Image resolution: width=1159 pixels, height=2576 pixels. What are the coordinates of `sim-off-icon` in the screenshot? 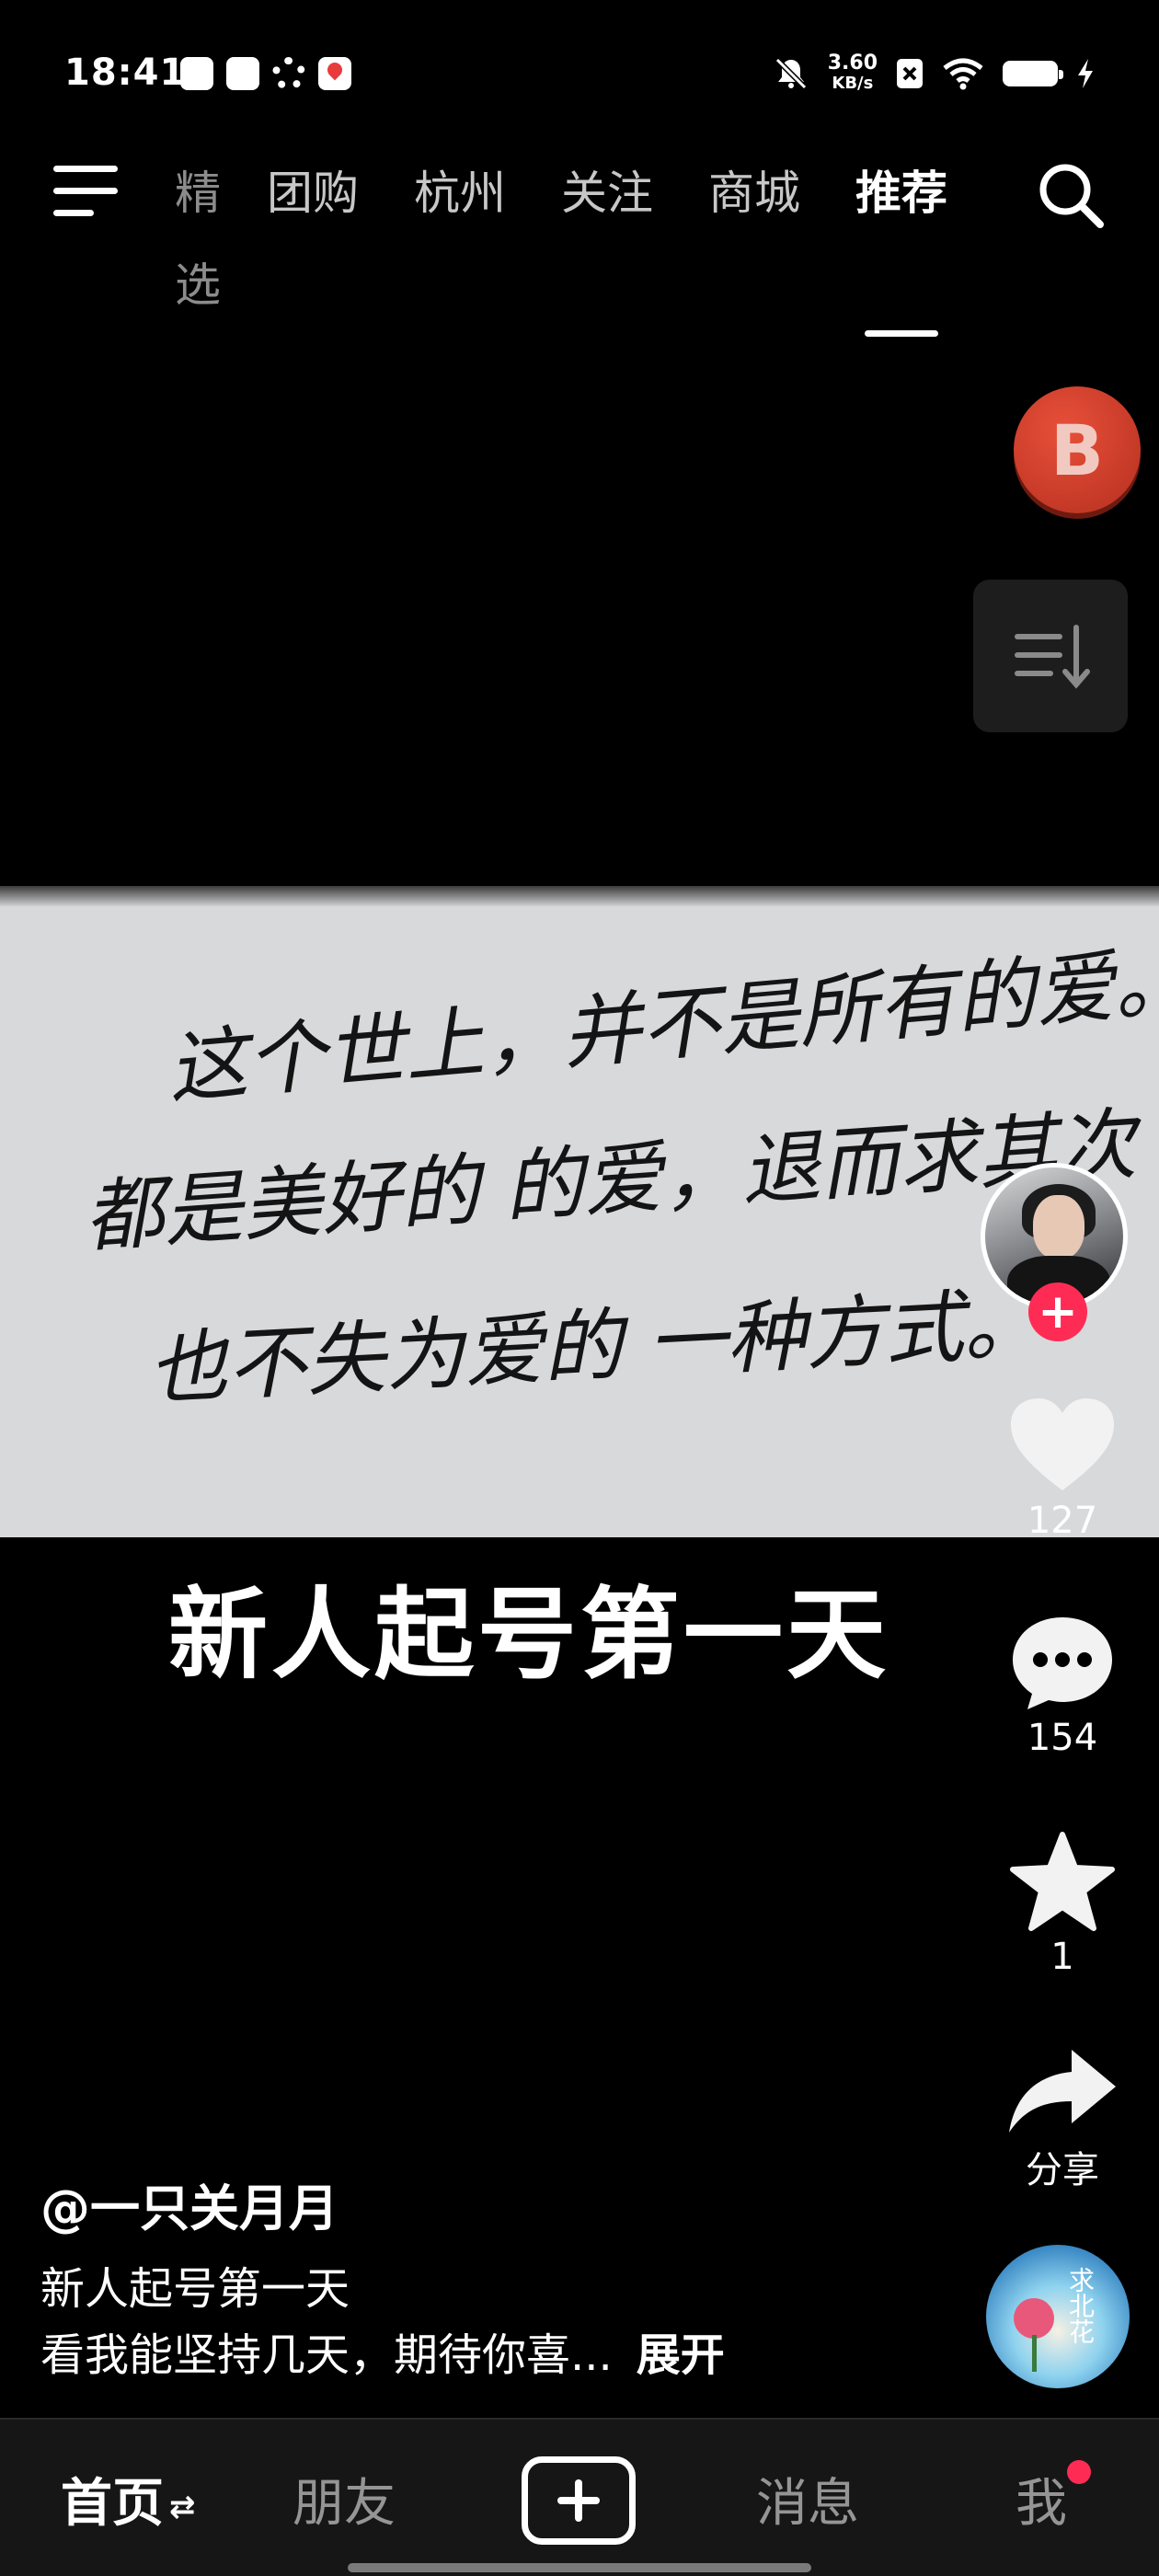 It's located at (910, 73).